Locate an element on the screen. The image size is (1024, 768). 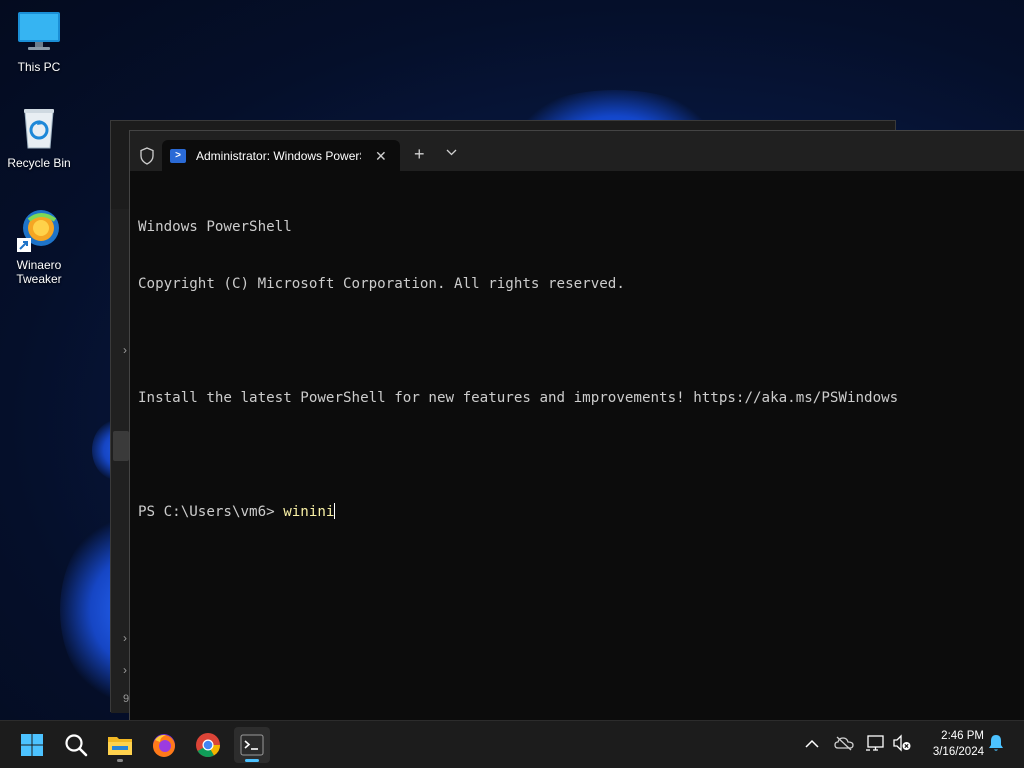
chevron-up-icon is located at coordinates (812, 743).